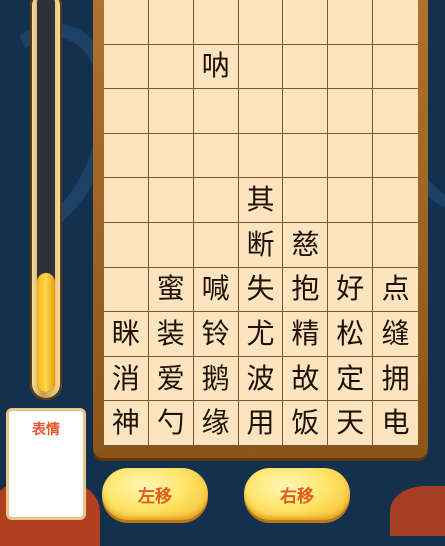 The width and height of the screenshot is (445, 546). What do you see at coordinates (216, 290) in the screenshot?
I see `character-tile: 喊` at bounding box center [216, 290].